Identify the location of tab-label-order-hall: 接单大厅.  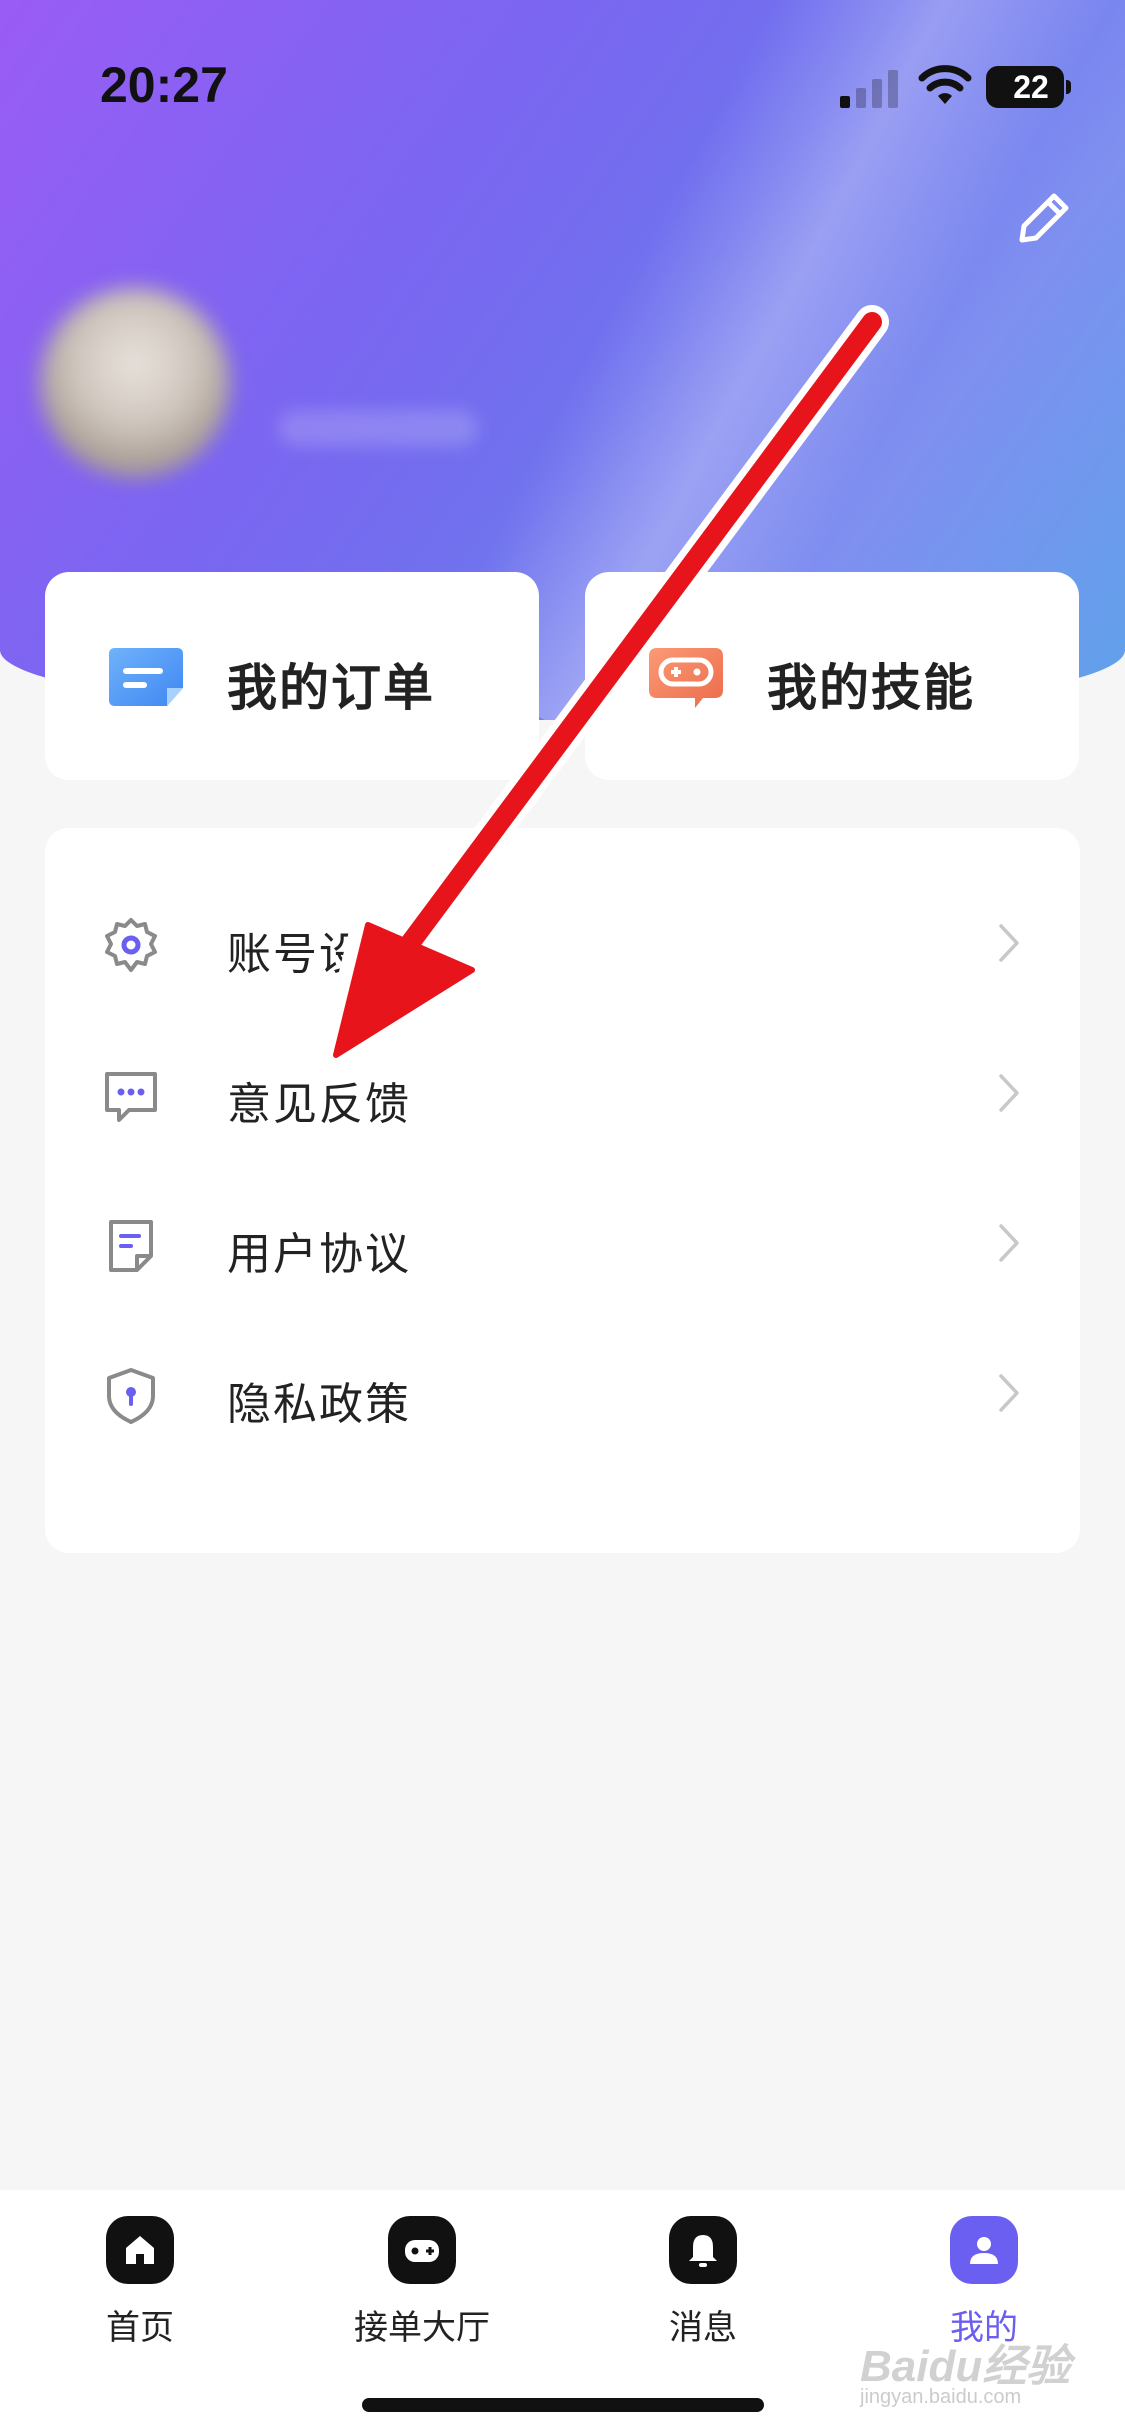
(422, 2328).